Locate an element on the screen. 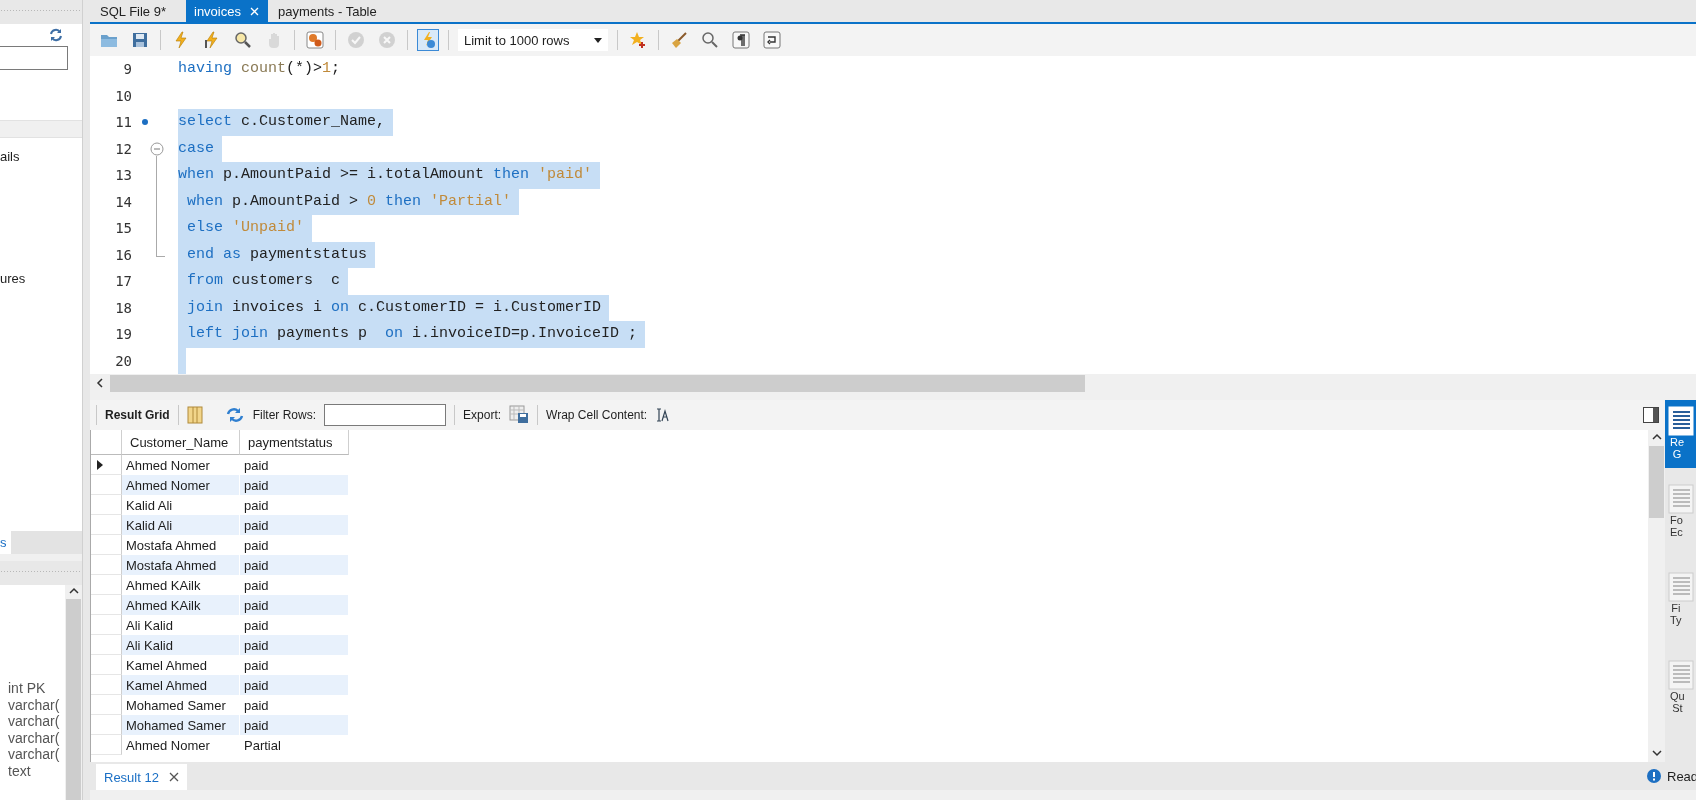 This screenshot has height=800, width=1696. line-number: 10 is located at coordinates (123, 95).